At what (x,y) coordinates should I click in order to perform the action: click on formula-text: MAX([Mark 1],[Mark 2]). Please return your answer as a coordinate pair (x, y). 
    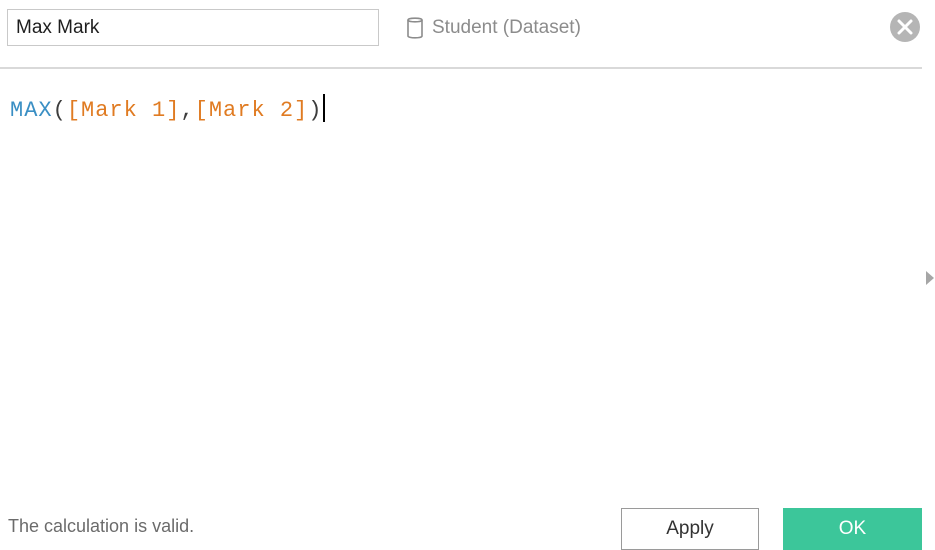
    Looking at the image, I should click on (168, 109).